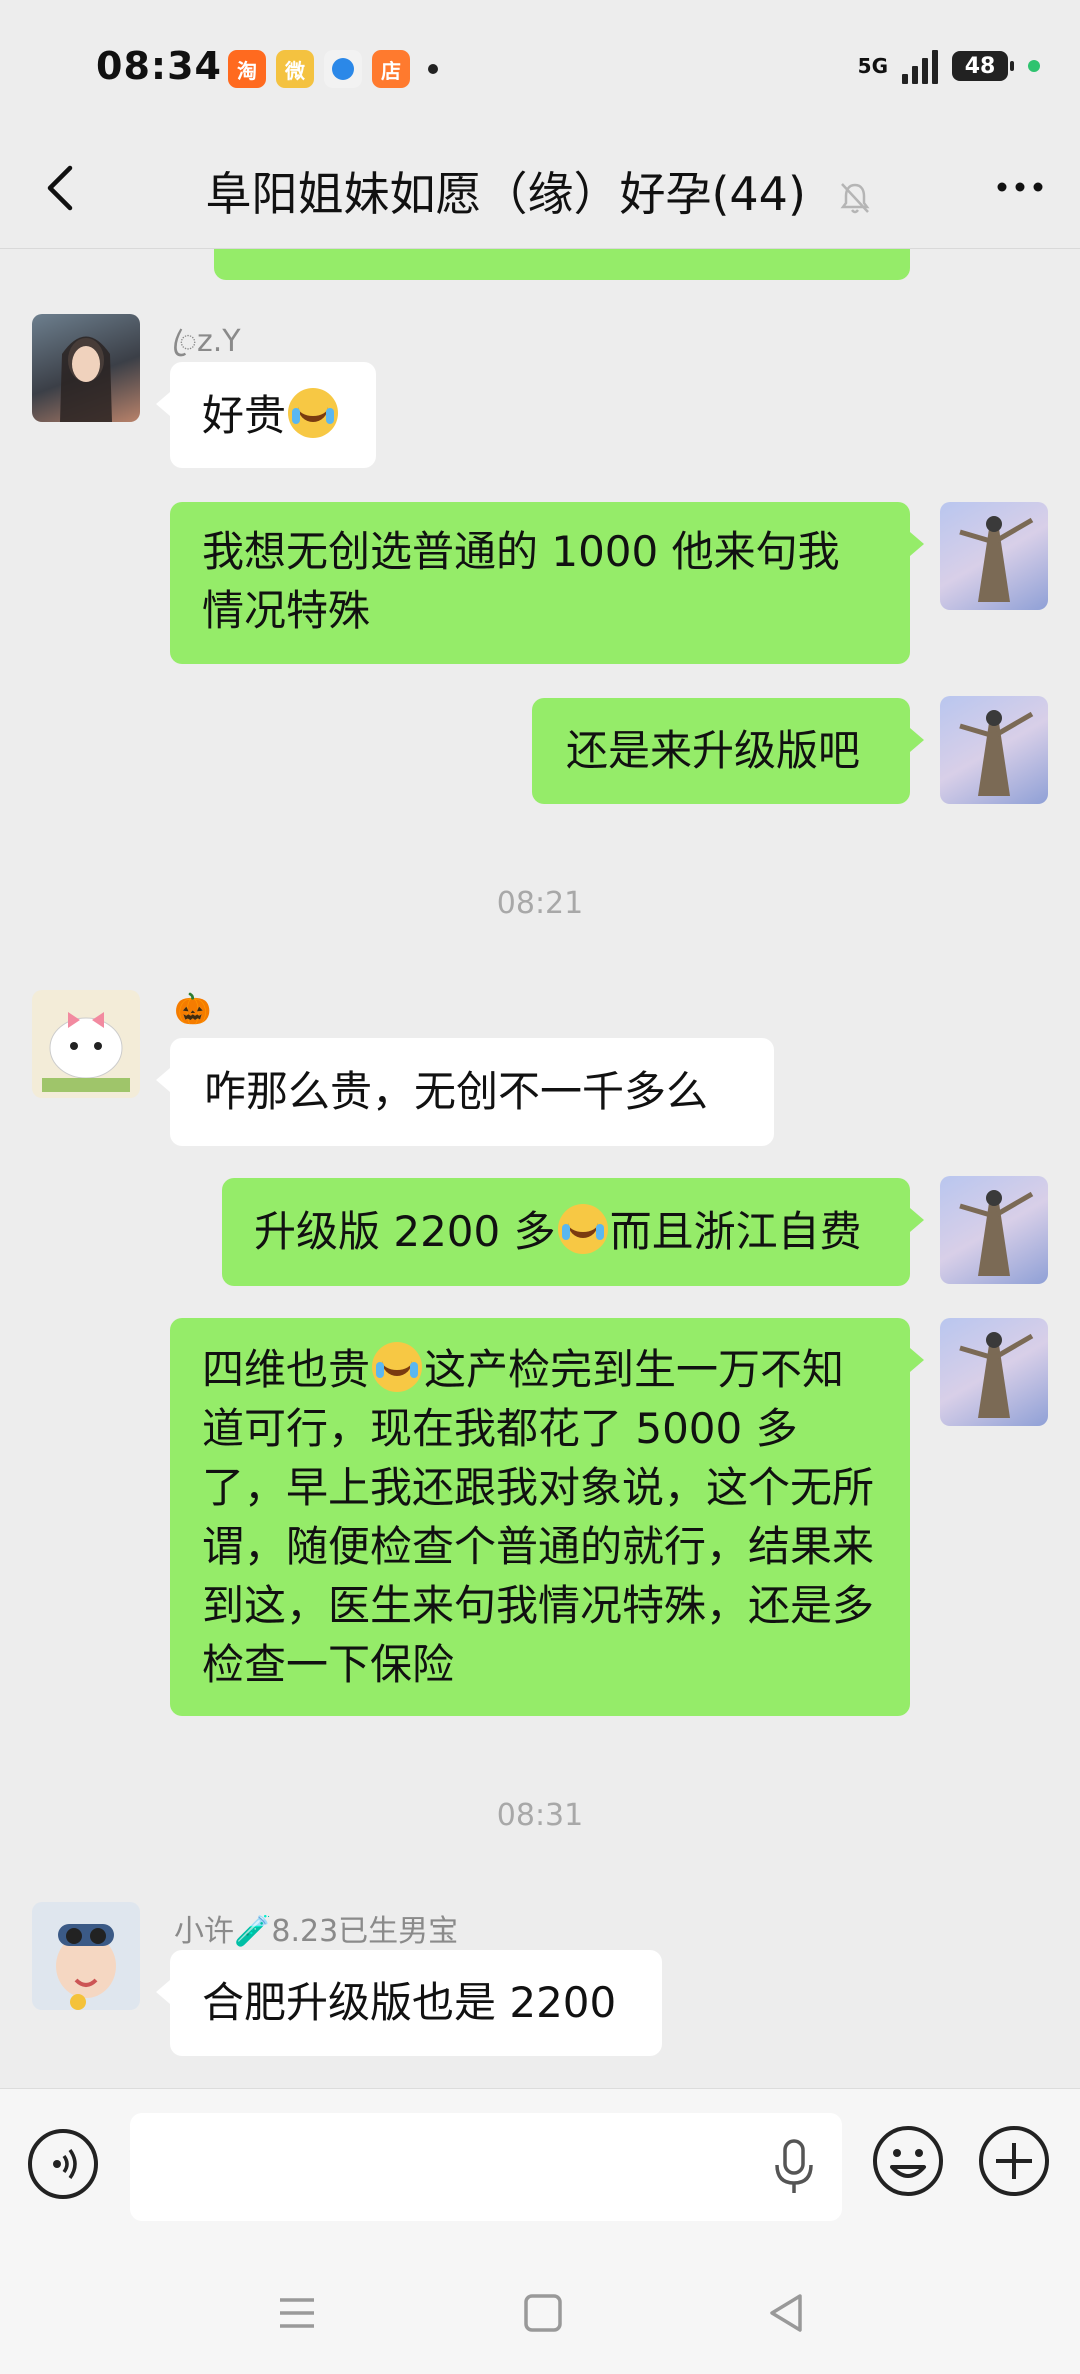  I want to click on chat-title-wrap: 阜阳姐妹如愿（缘）好孕(44), so click(540, 191).